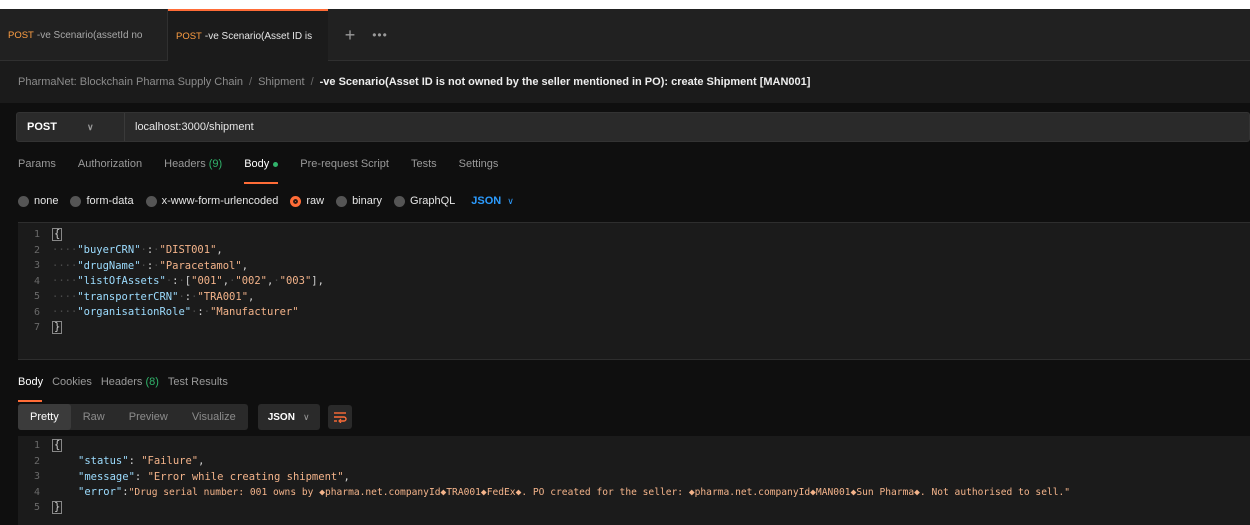 The height and width of the screenshot is (525, 1250). I want to click on line-number: 7, so click(36, 328).